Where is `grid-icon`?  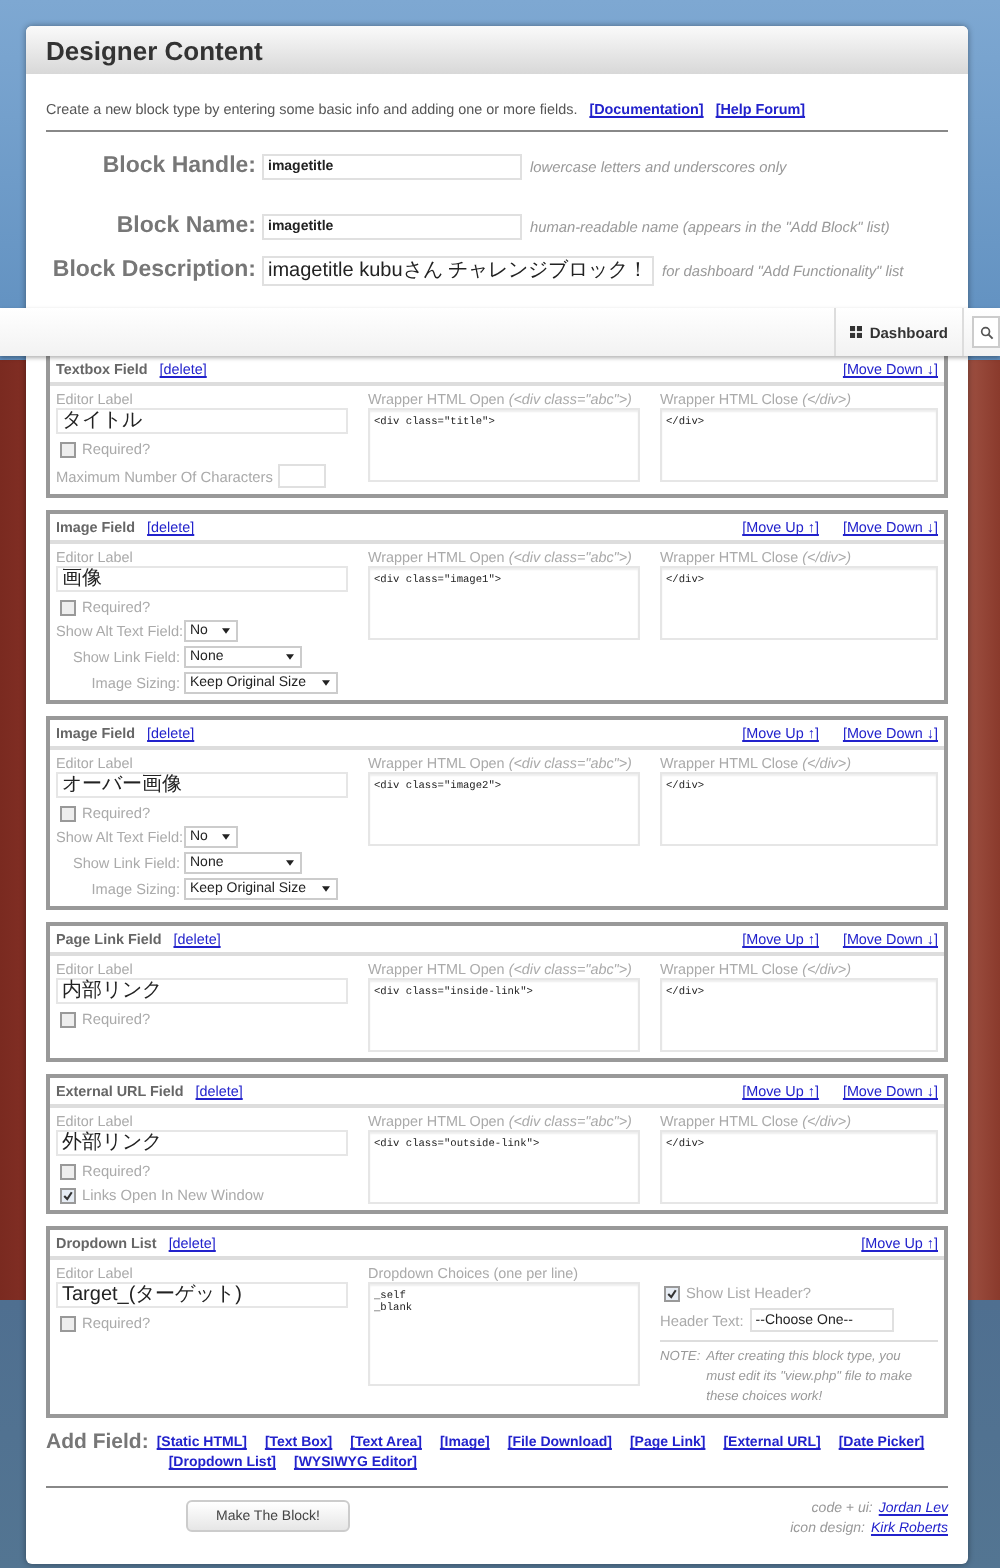
grid-icon is located at coordinates (855, 332).